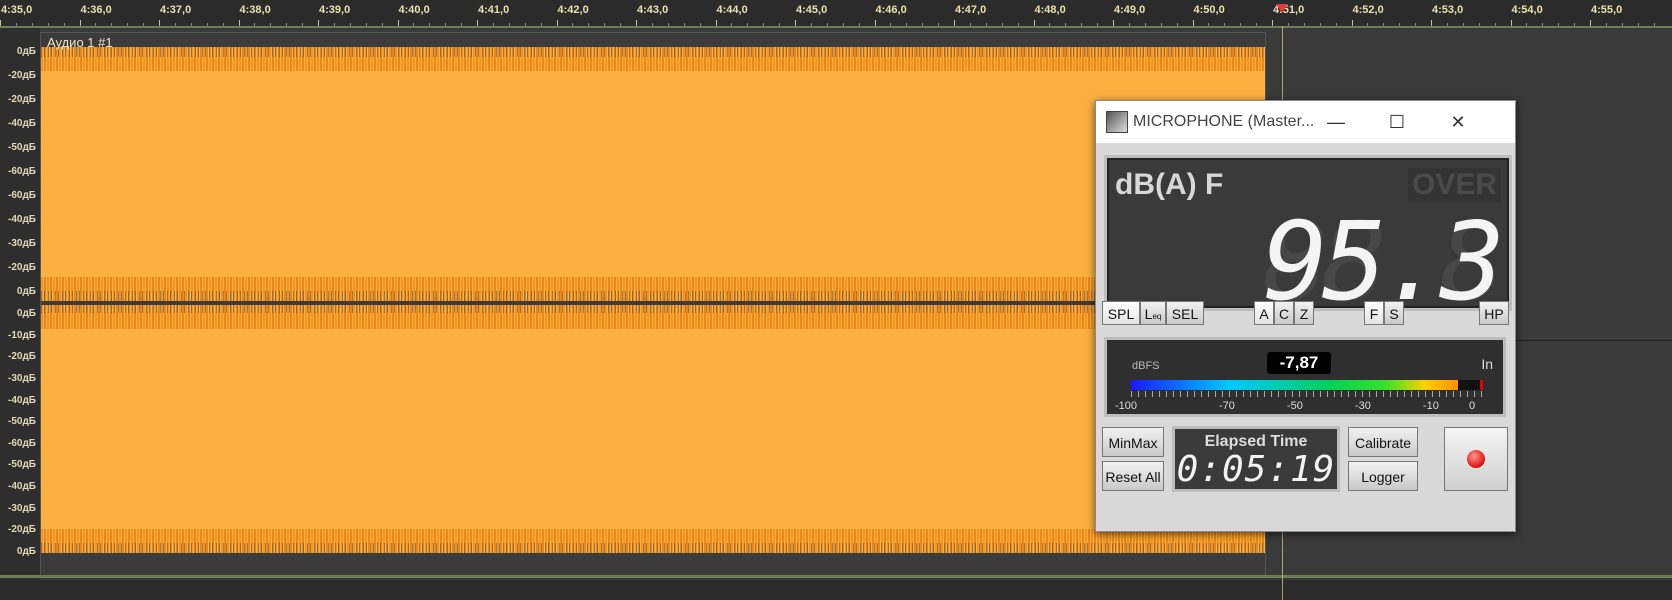 This screenshot has width=1672, height=600. What do you see at coordinates (1304, 313) in the screenshot?
I see `z-weighting-button: Z` at bounding box center [1304, 313].